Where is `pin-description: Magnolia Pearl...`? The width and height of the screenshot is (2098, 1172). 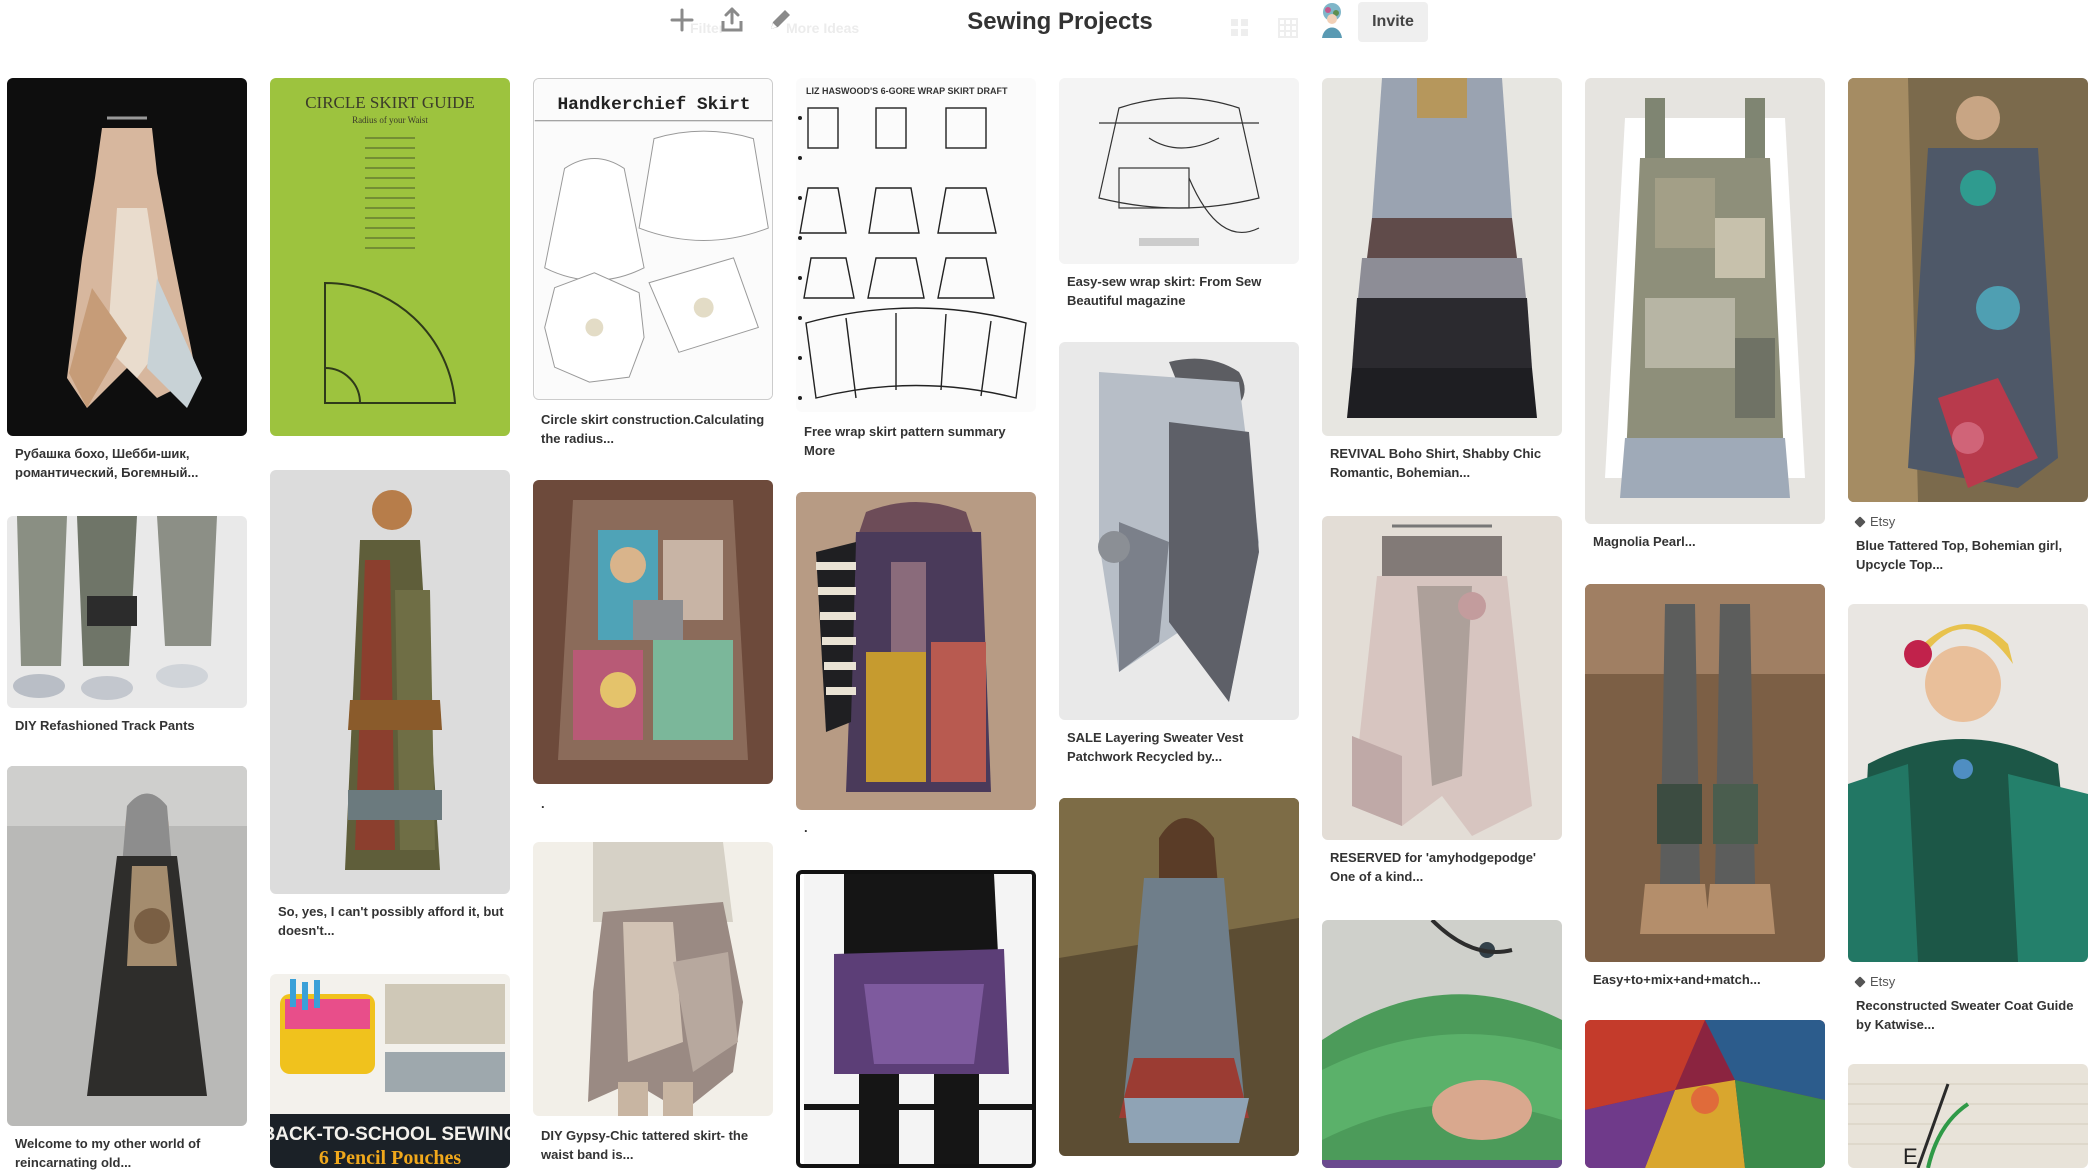 pin-description: Magnolia Pearl... is located at coordinates (1644, 541).